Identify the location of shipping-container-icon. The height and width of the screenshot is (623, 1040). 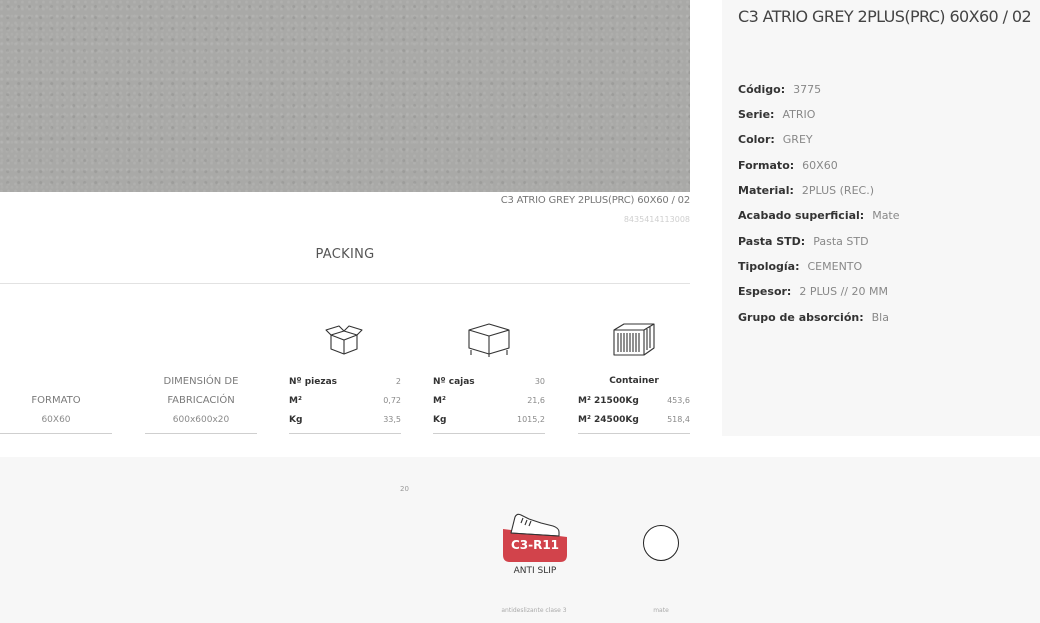
(634, 339).